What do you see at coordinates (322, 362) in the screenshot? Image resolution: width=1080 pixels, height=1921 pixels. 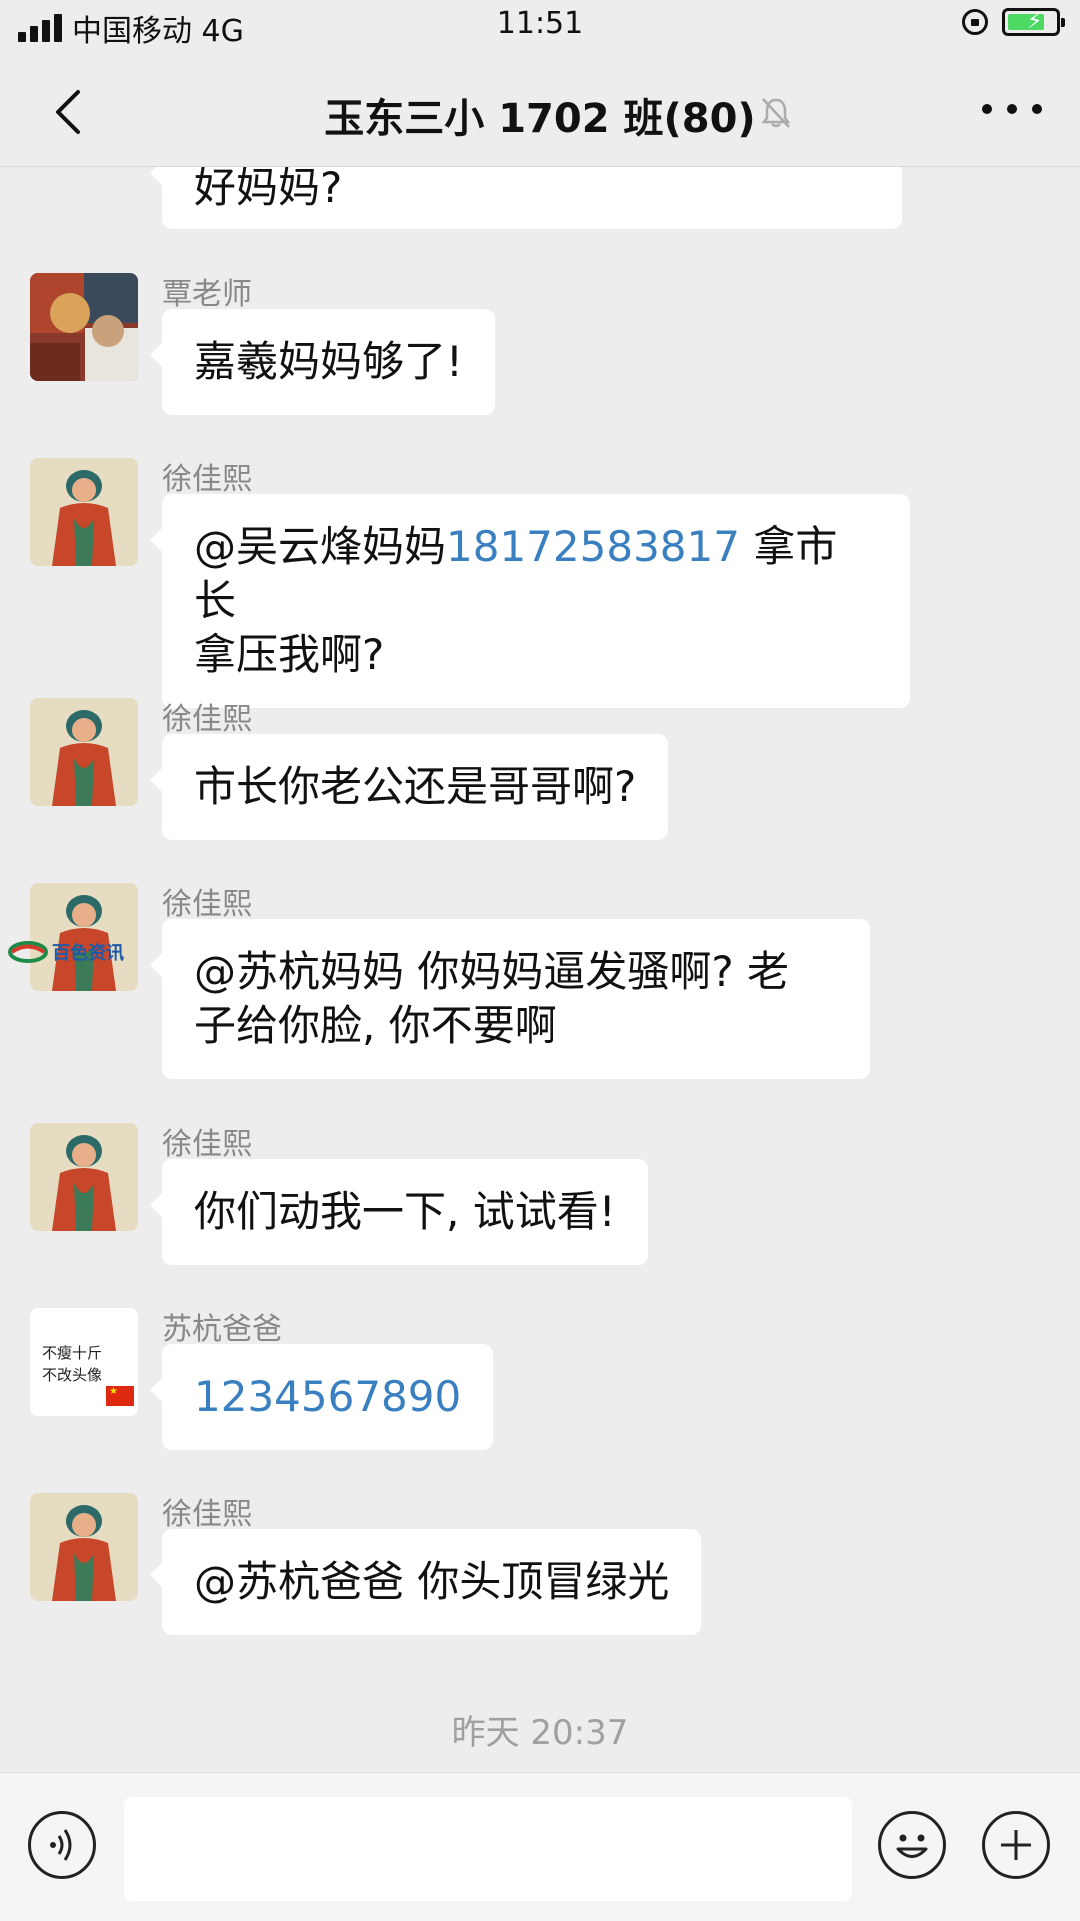 I see `message-bubble: 嘉羲妈妈够了!` at bounding box center [322, 362].